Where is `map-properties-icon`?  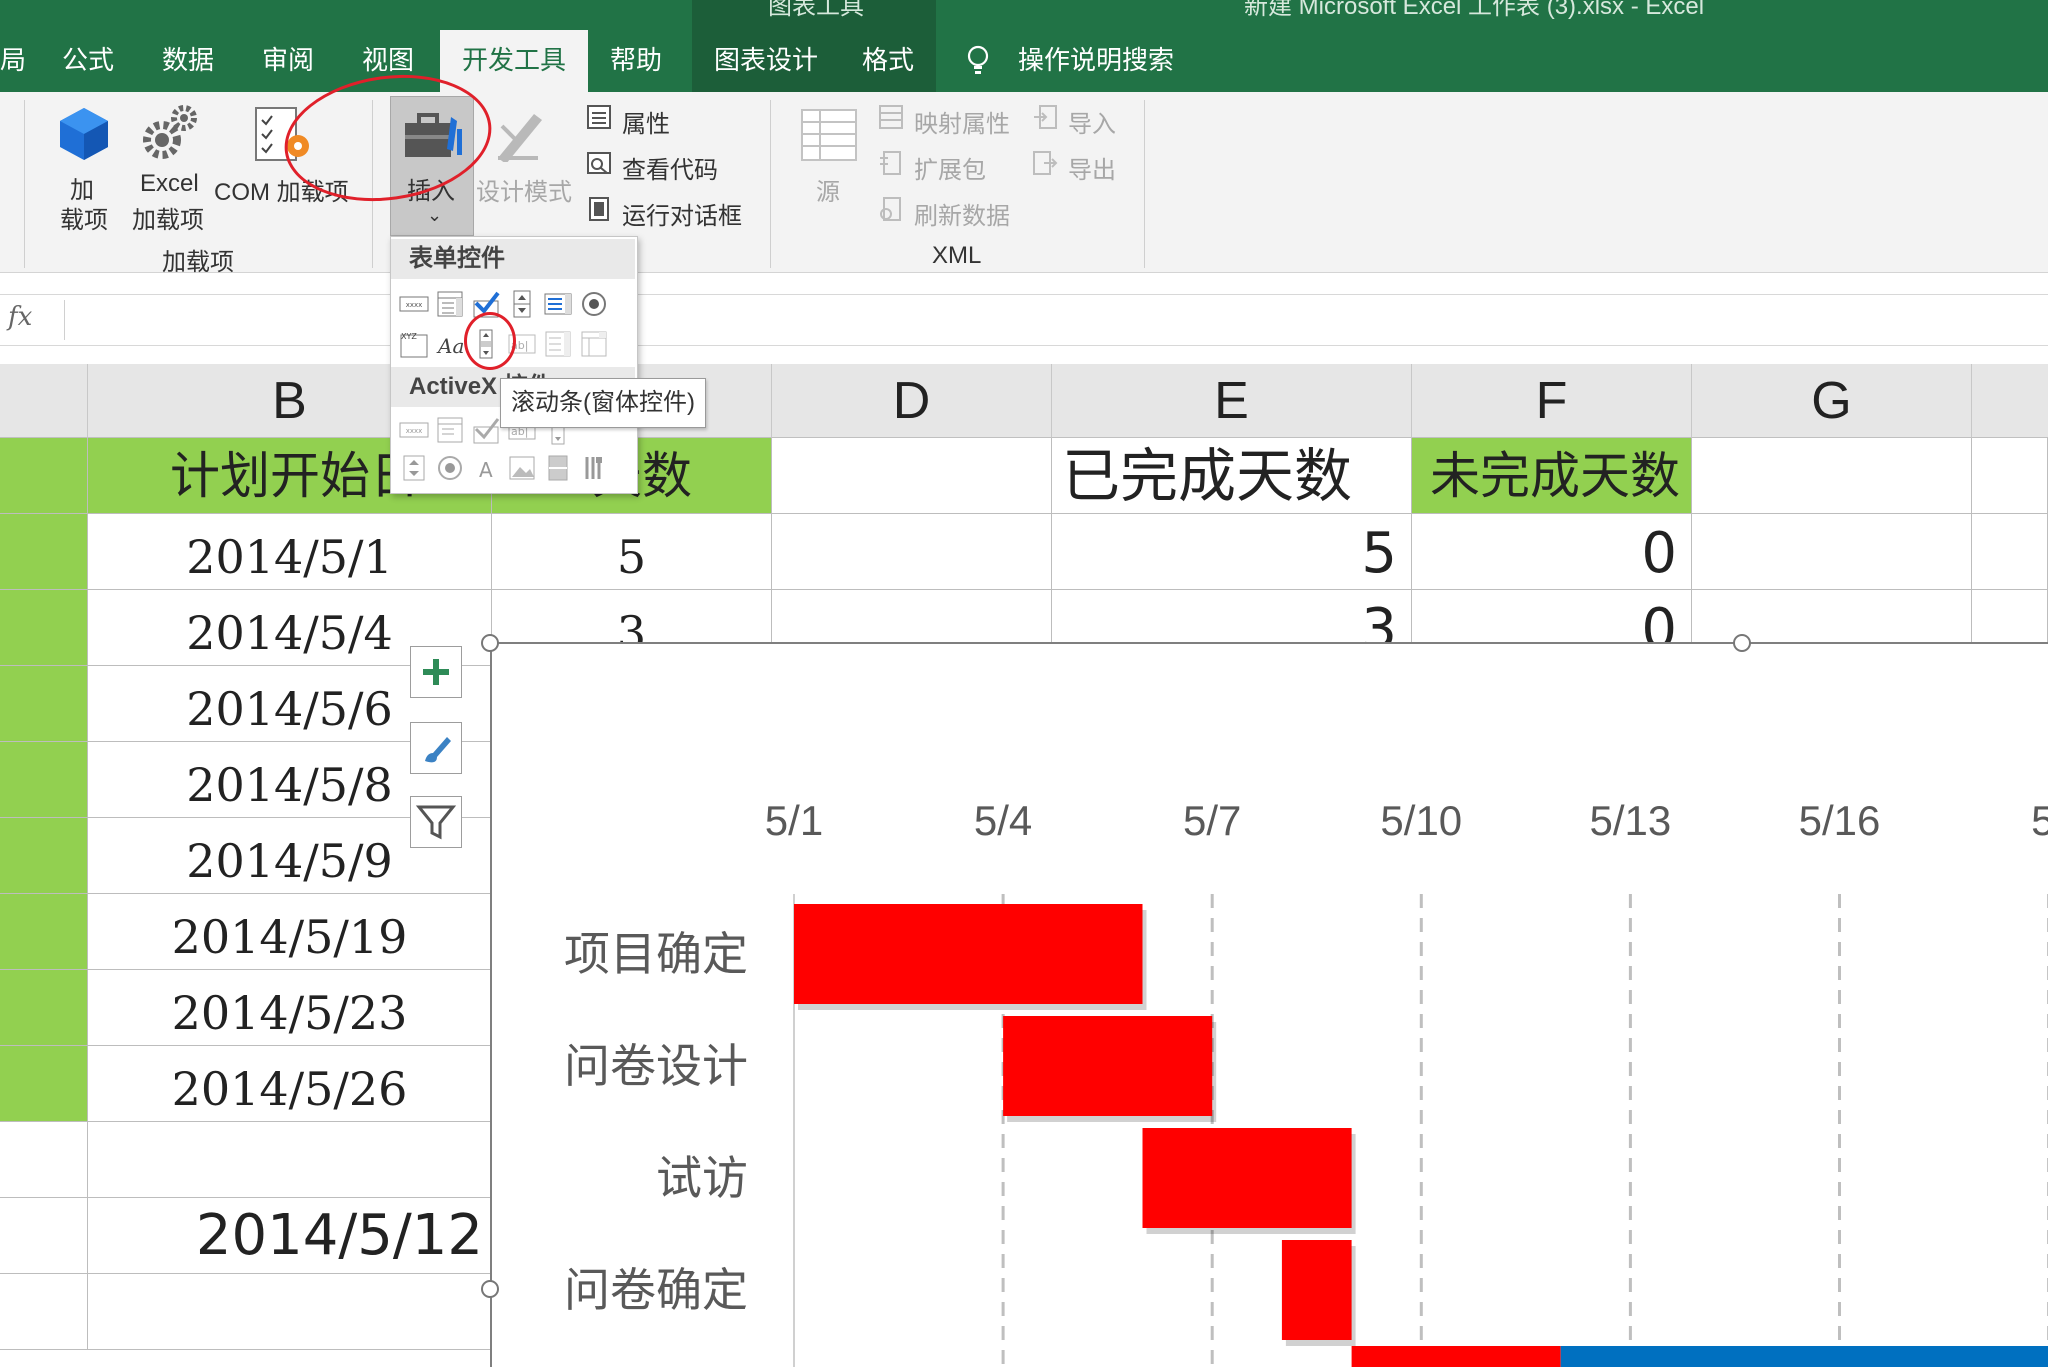
map-properties-icon is located at coordinates (891, 117).